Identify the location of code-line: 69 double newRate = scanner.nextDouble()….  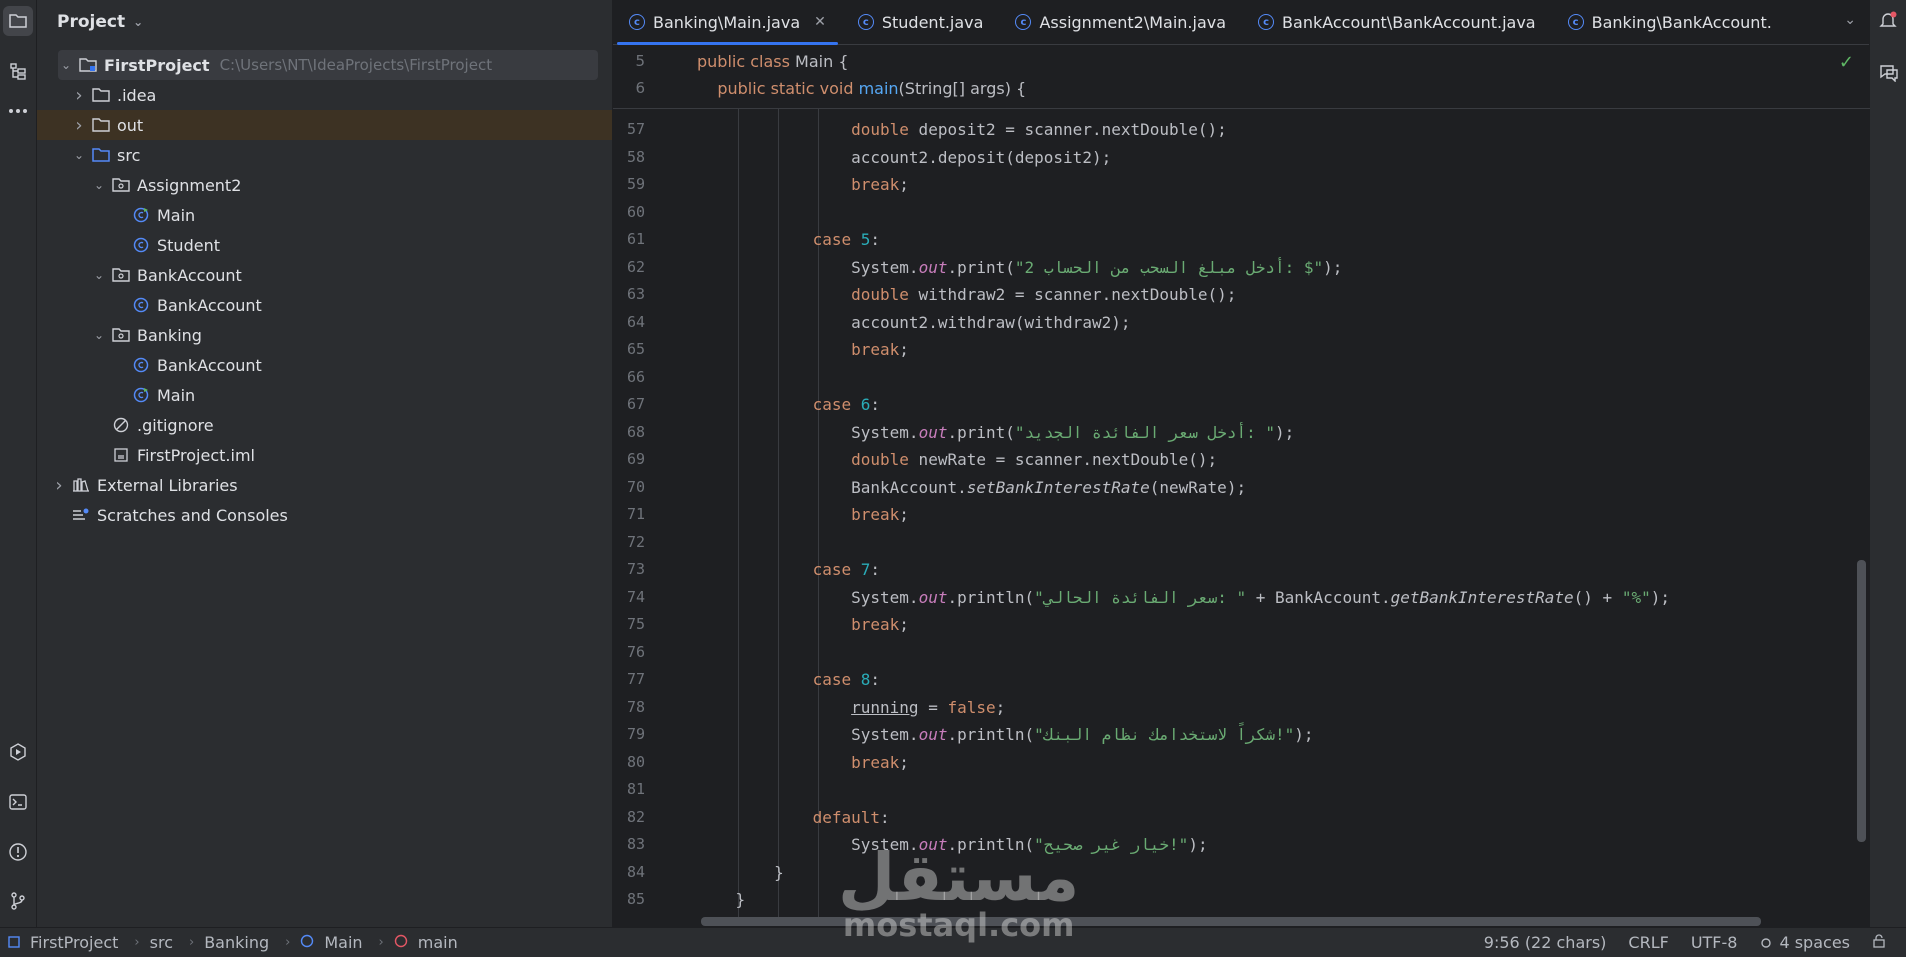
(1241, 460).